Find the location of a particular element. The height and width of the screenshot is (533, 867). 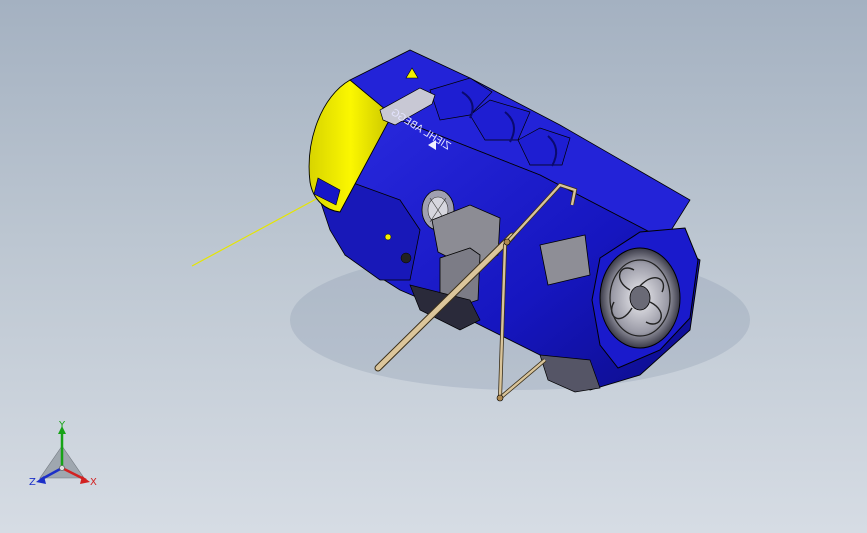

axis-z-label: Z is located at coordinates (32, 482).